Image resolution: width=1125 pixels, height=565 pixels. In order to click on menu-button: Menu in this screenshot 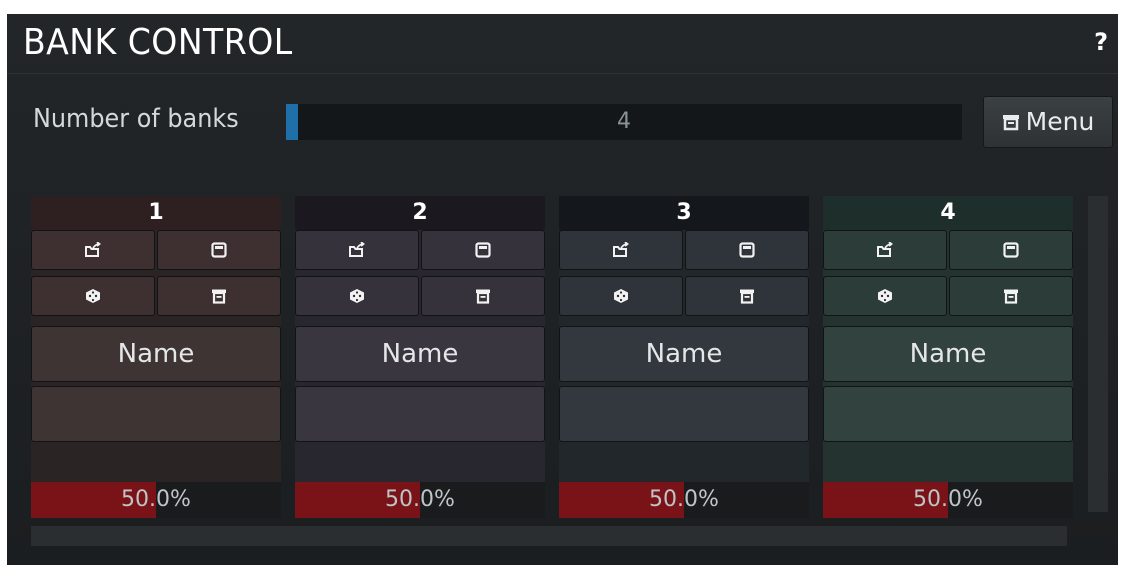, I will do `click(1048, 122)`.